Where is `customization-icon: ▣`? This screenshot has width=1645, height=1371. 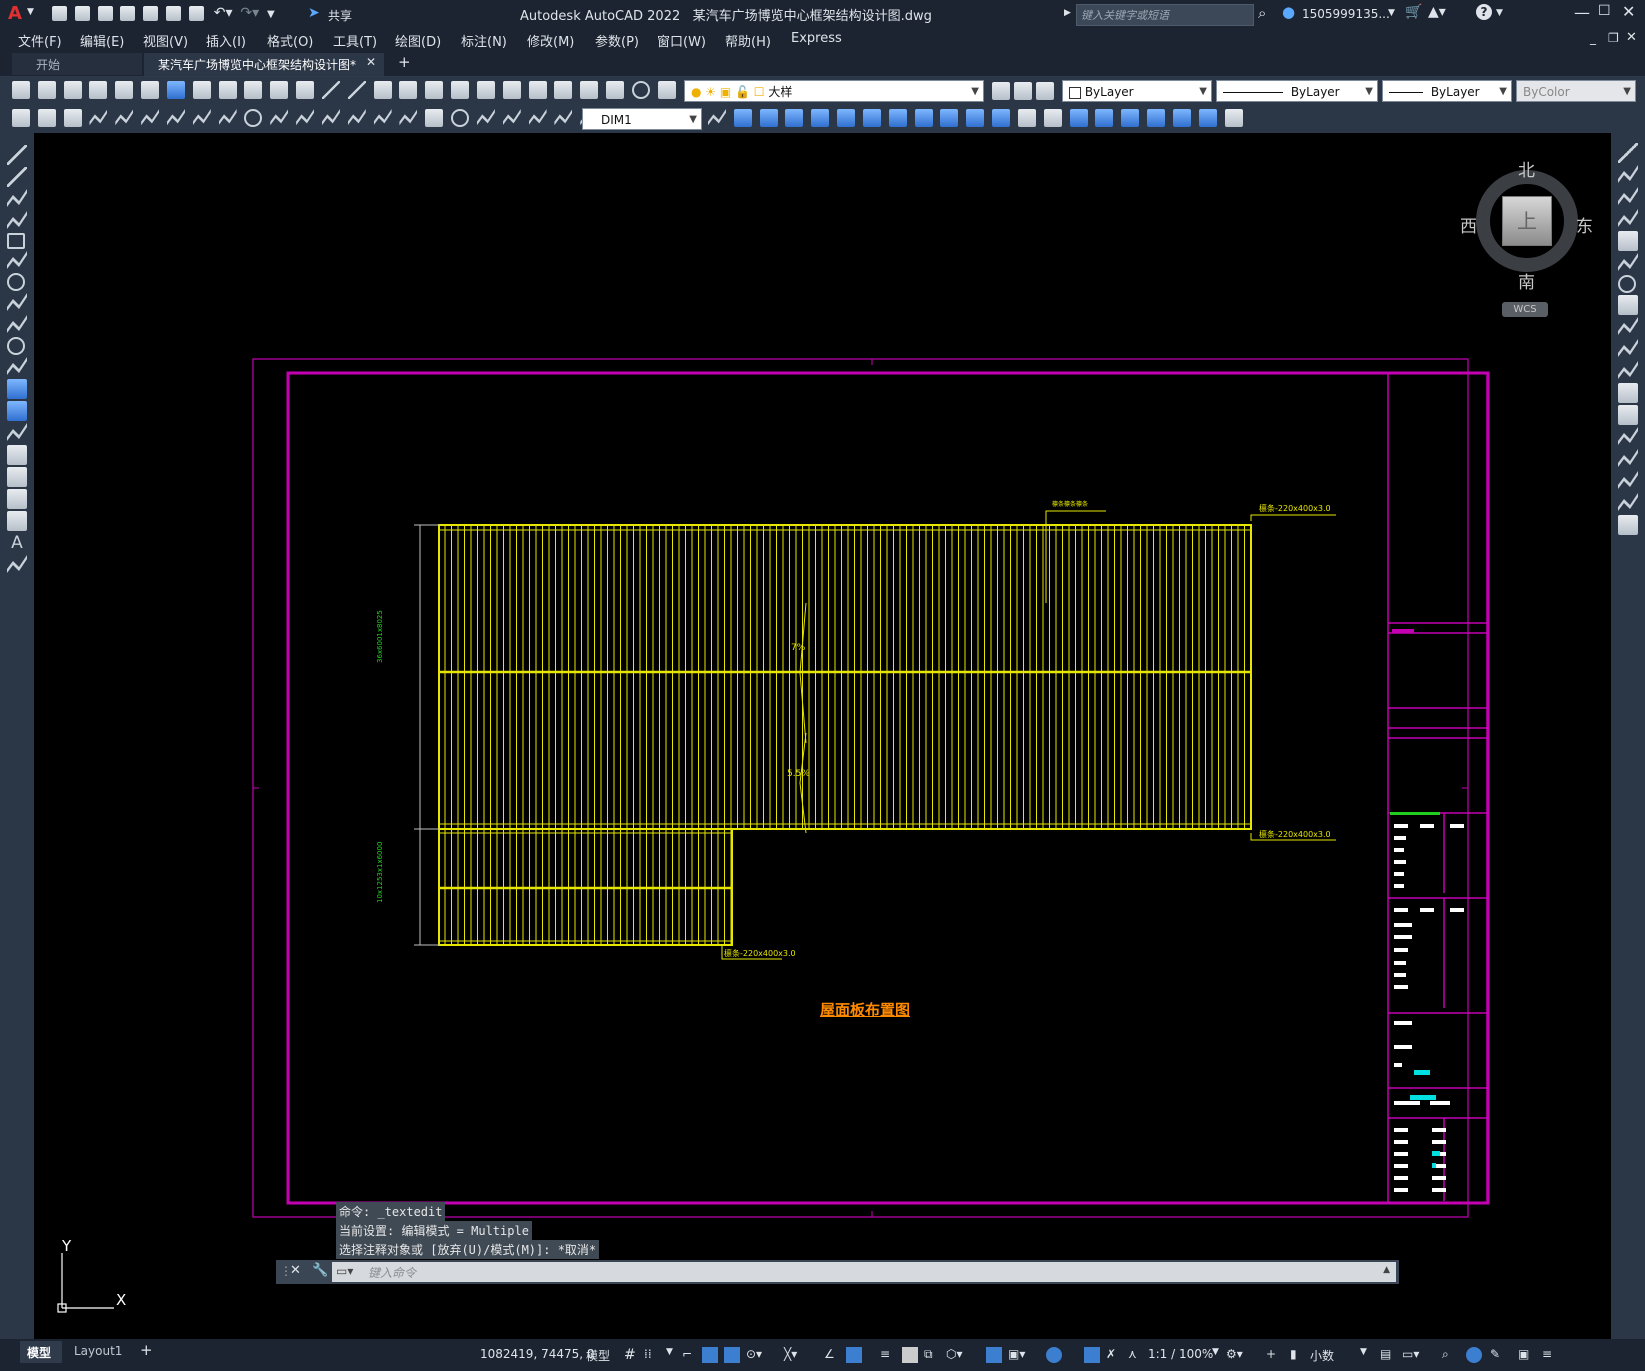
customization-icon: ▣ is located at coordinates (1526, 1355).